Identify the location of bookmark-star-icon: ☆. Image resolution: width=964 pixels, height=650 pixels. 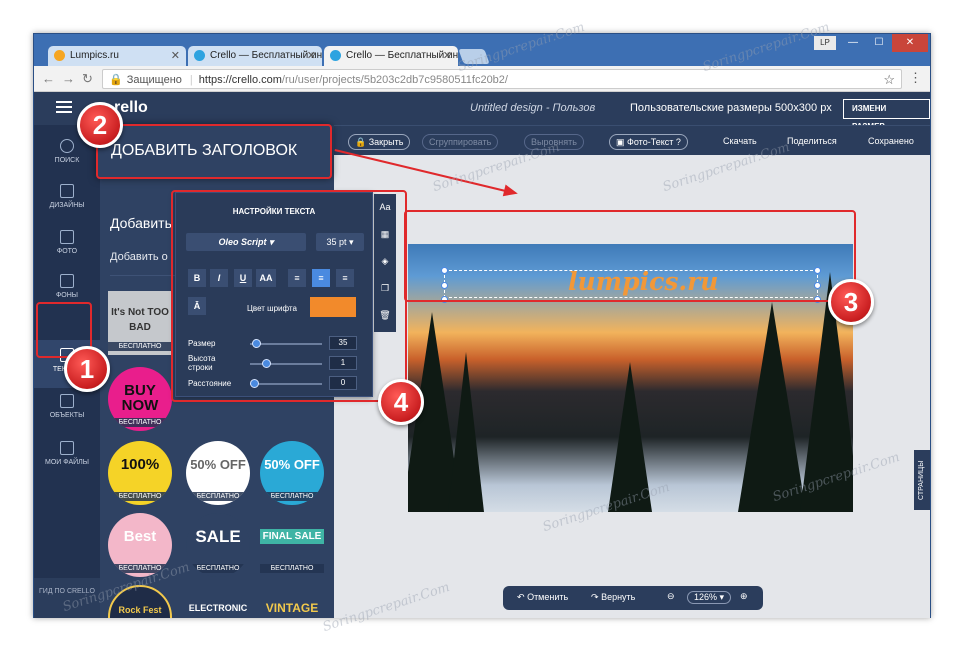
(889, 80).